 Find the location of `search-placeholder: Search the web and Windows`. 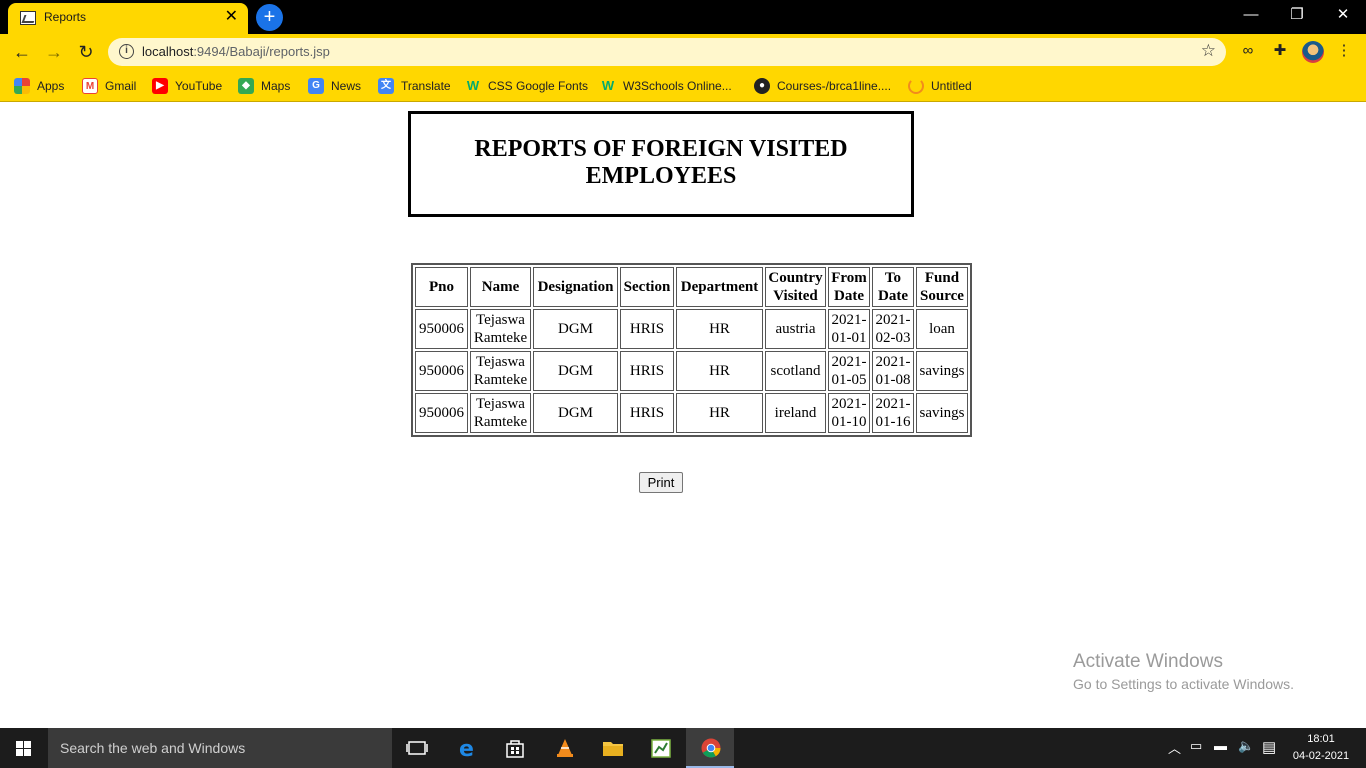

search-placeholder: Search the web and Windows is located at coordinates (153, 748).